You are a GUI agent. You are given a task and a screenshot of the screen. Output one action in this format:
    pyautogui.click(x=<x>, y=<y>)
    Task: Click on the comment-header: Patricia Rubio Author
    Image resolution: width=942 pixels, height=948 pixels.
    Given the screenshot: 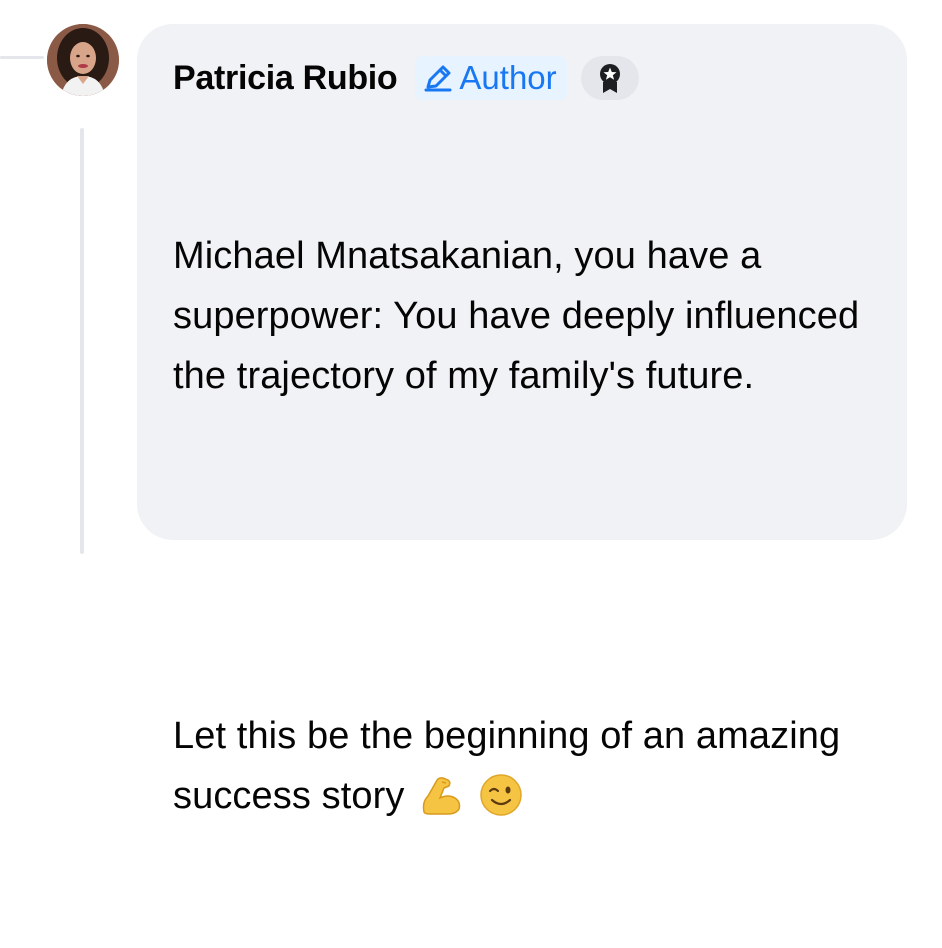 What is the action you would take?
    pyautogui.click(x=525, y=78)
    